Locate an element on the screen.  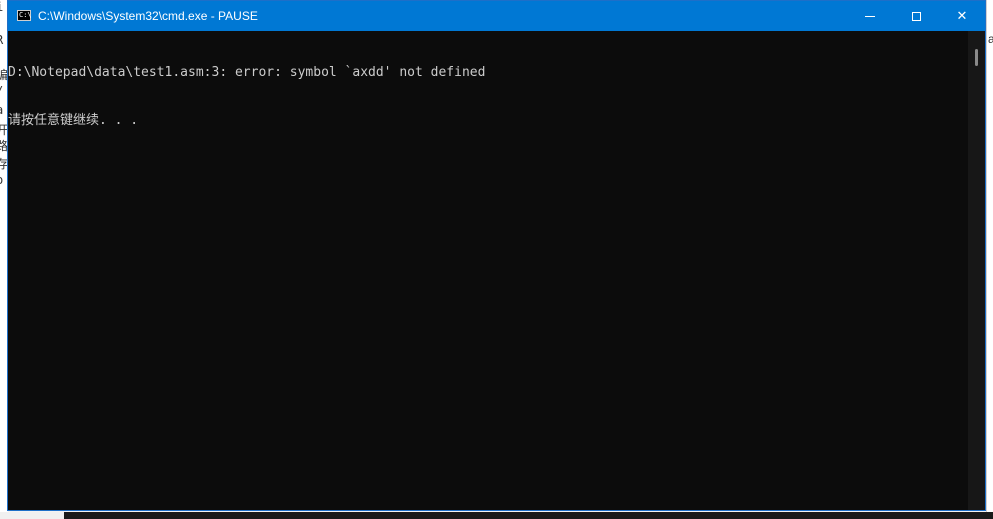
maximize-button is located at coordinates (916, 16).